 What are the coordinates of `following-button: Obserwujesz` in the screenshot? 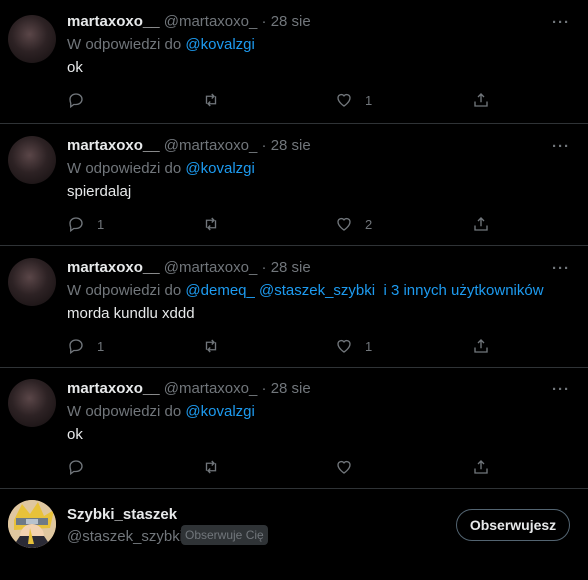 It's located at (513, 525).